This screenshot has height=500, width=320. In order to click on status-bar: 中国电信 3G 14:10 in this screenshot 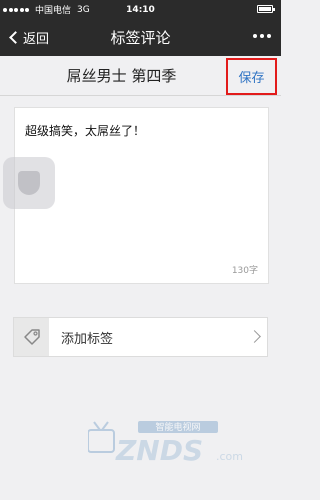, I will do `click(140, 9)`.